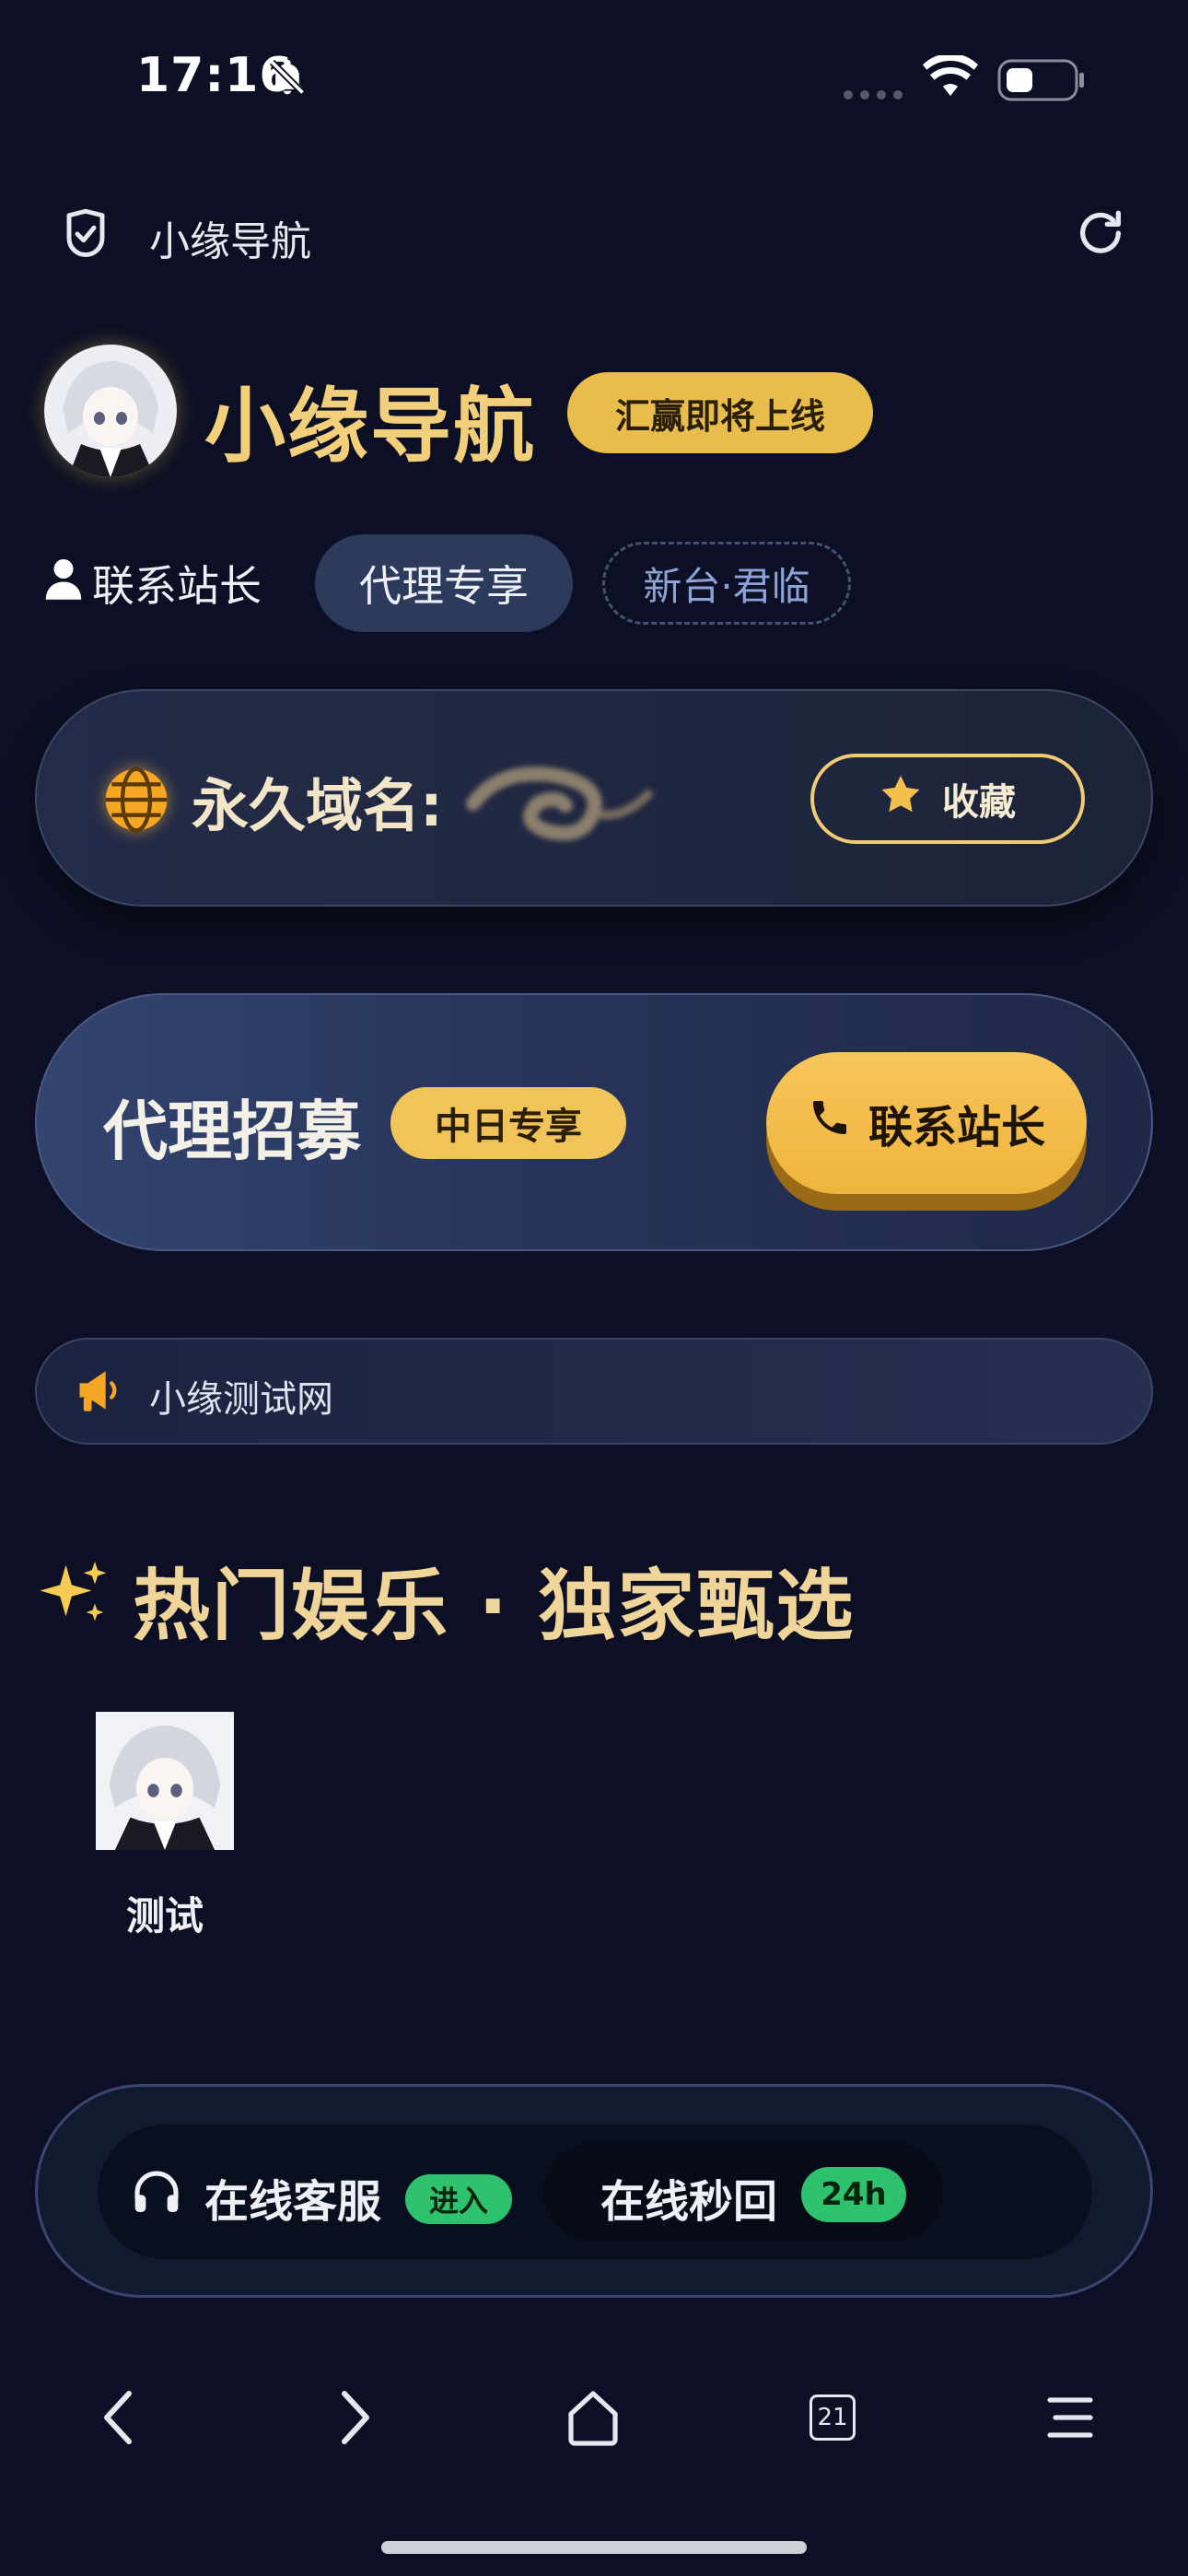 This screenshot has height=2576, width=1188. What do you see at coordinates (1100, 234) in the screenshot?
I see `refresh-icon` at bounding box center [1100, 234].